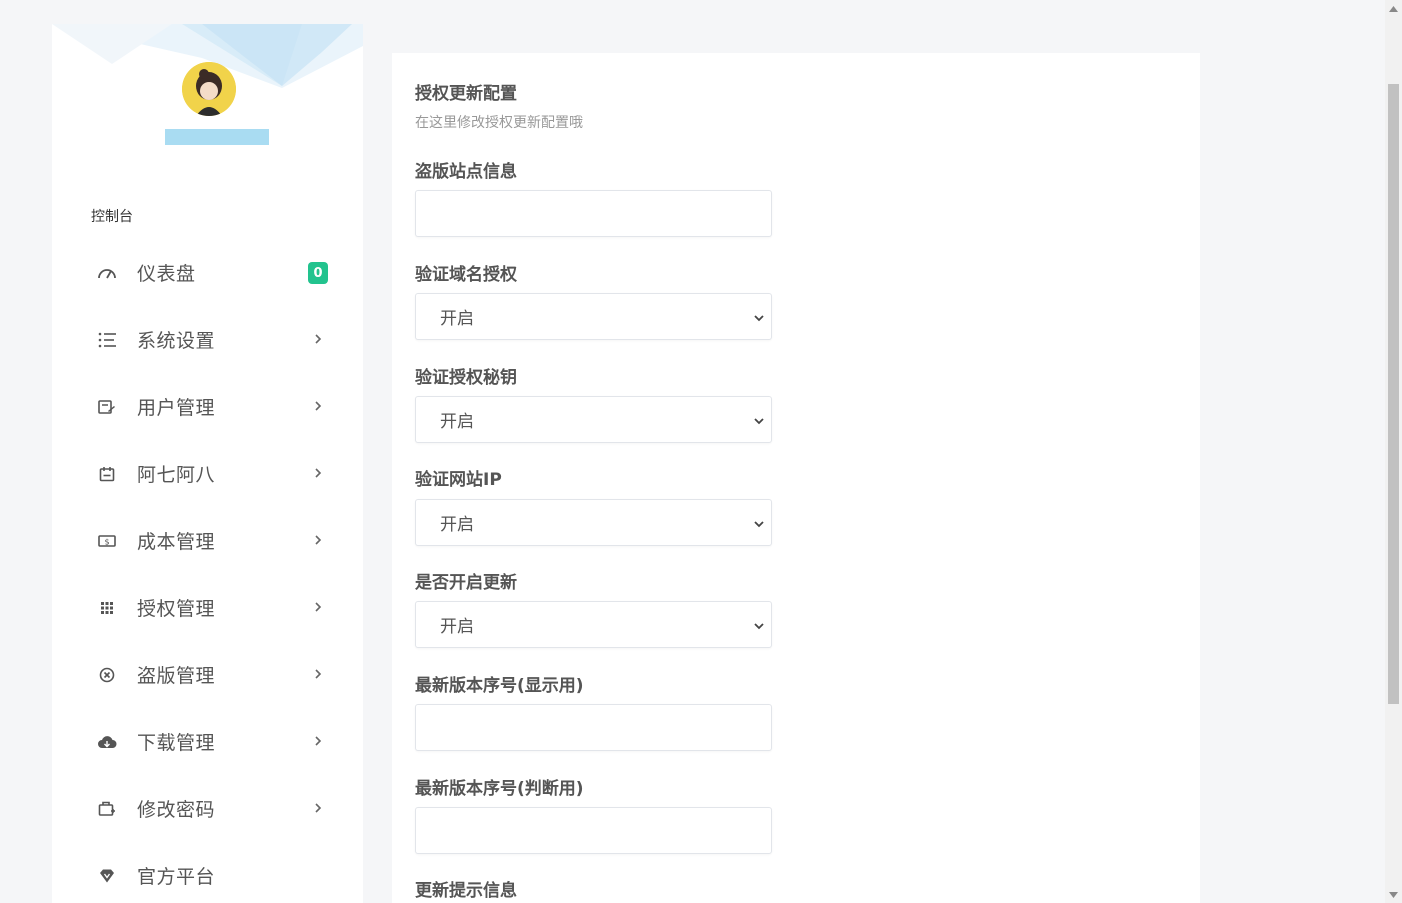  I want to click on verify-domain-value: 开启, so click(457, 319).